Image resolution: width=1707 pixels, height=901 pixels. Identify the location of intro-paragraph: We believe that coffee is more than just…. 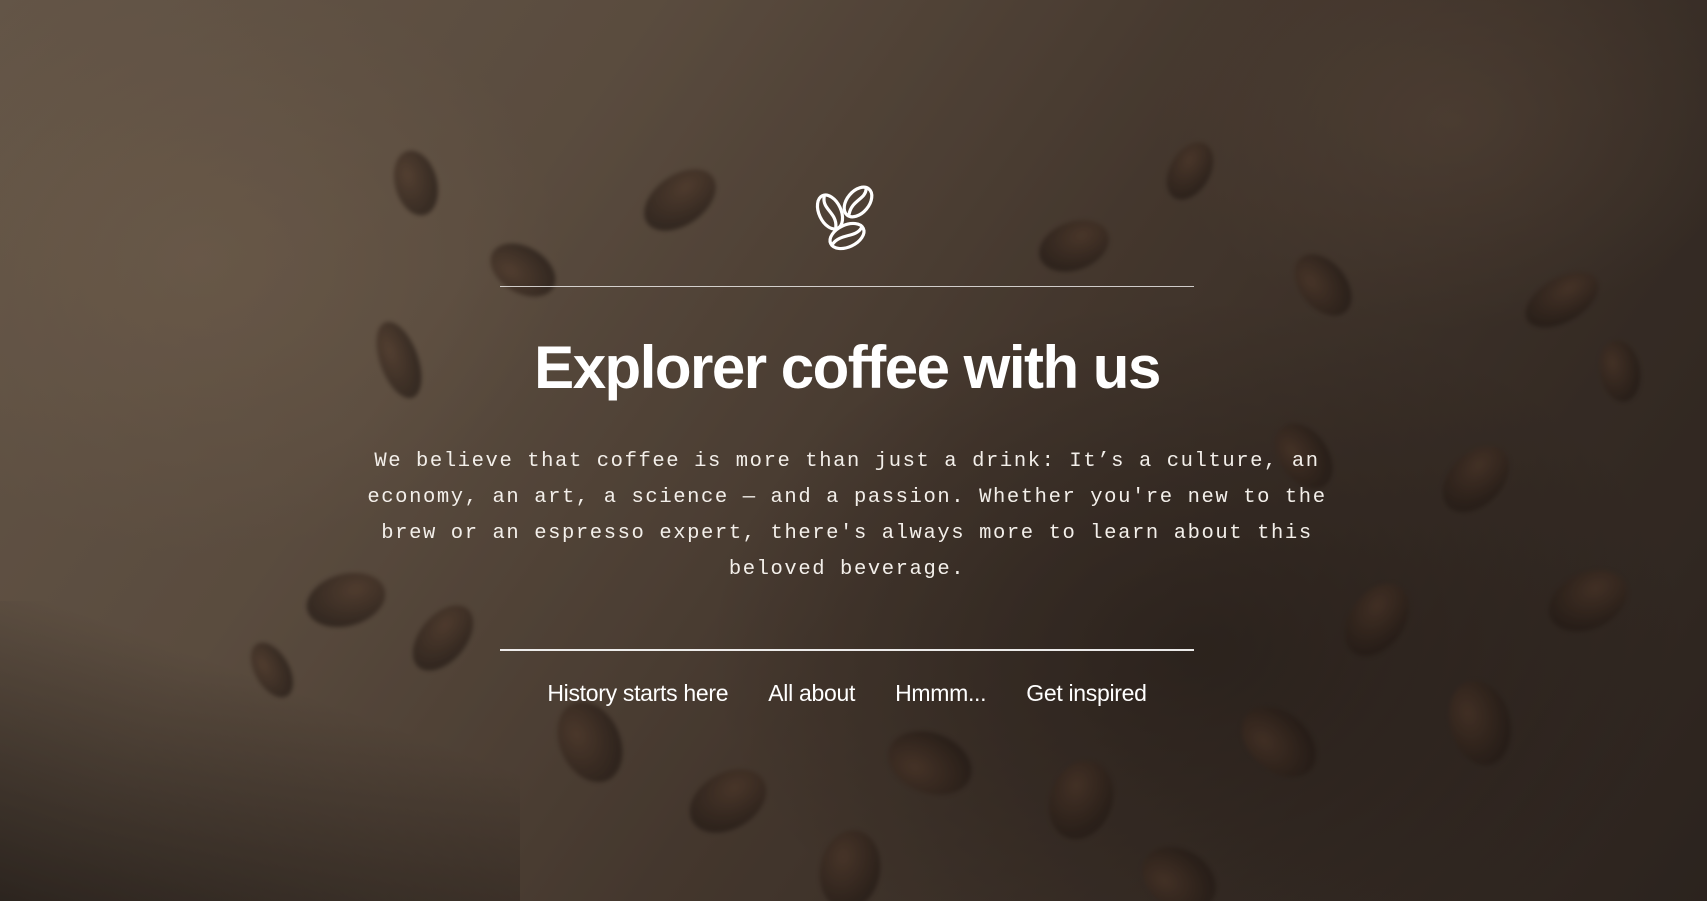
(847, 515).